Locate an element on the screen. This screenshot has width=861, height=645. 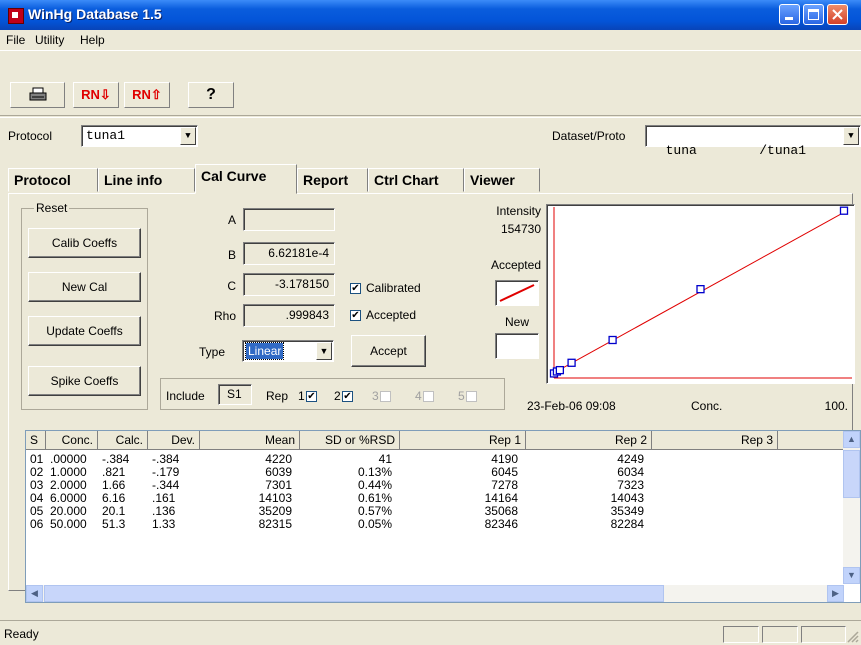
table-cell: 14103 is located at coordinates (275, 498).